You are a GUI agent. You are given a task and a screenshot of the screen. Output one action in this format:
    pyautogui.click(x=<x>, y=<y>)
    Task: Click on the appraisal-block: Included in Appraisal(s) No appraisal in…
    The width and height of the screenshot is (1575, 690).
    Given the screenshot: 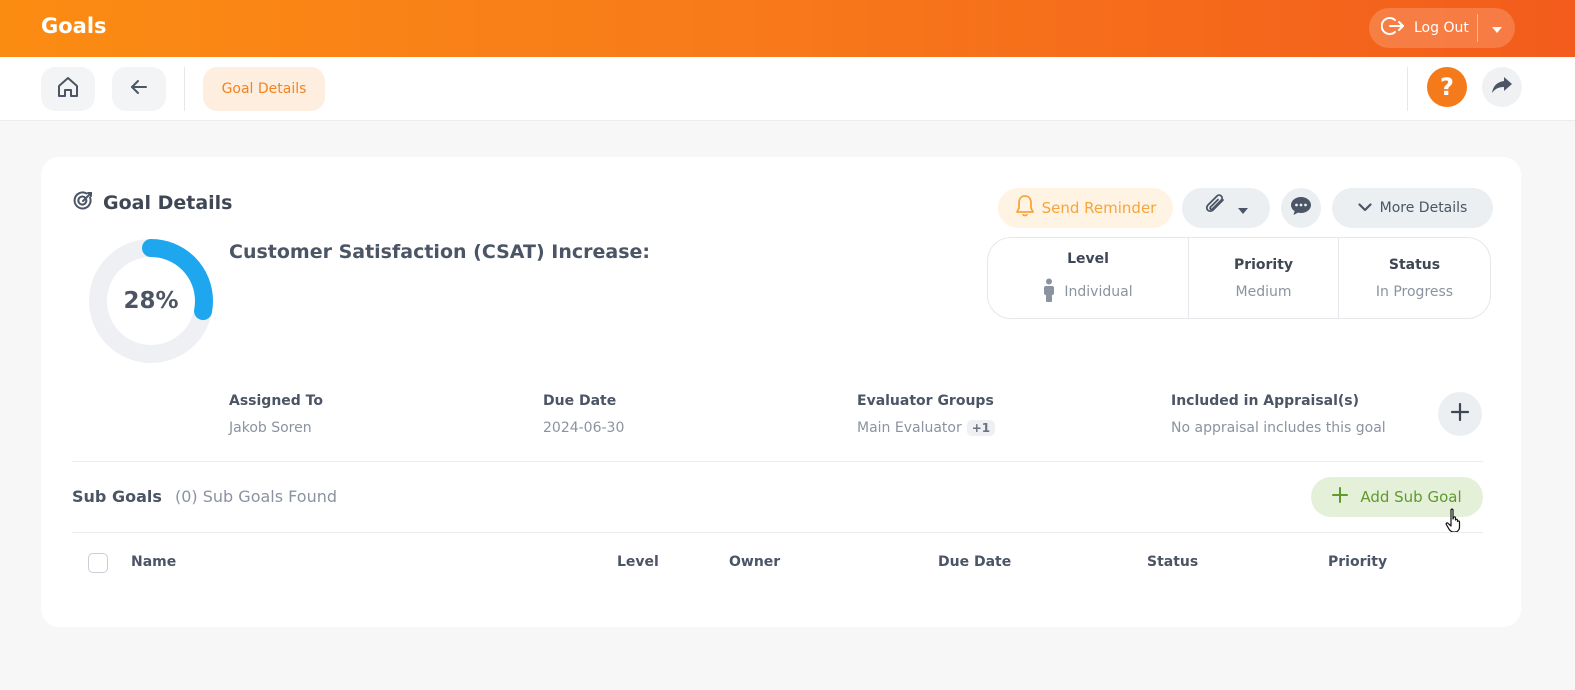 What is the action you would take?
    pyautogui.click(x=1278, y=414)
    